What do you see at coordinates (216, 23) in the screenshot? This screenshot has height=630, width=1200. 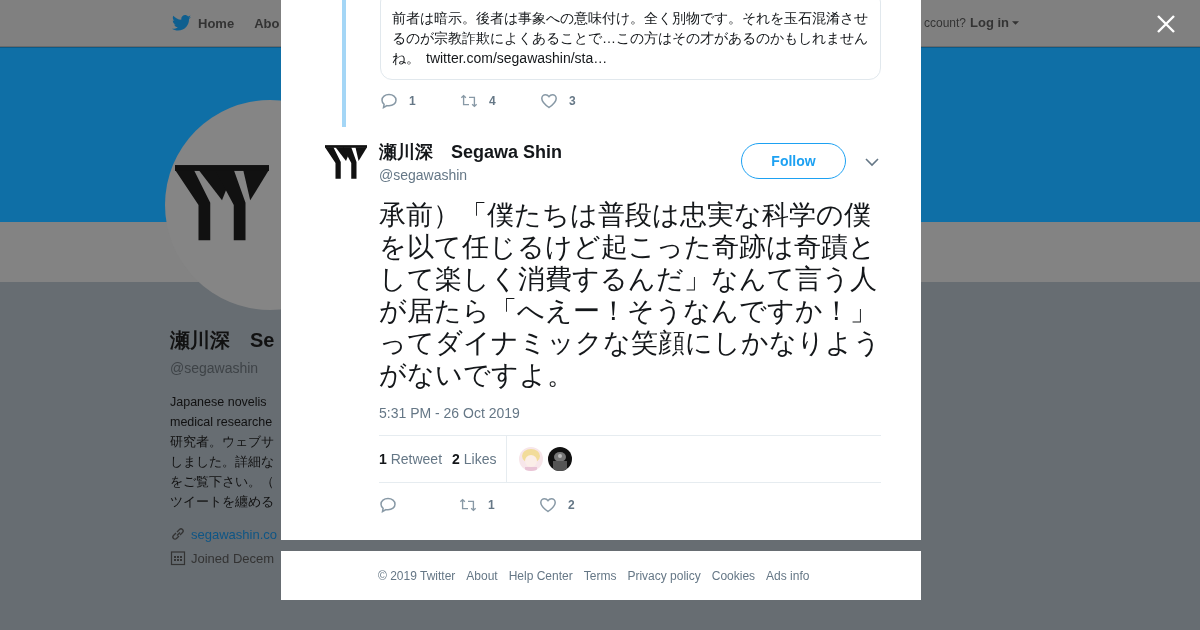 I see `nav-link: Home` at bounding box center [216, 23].